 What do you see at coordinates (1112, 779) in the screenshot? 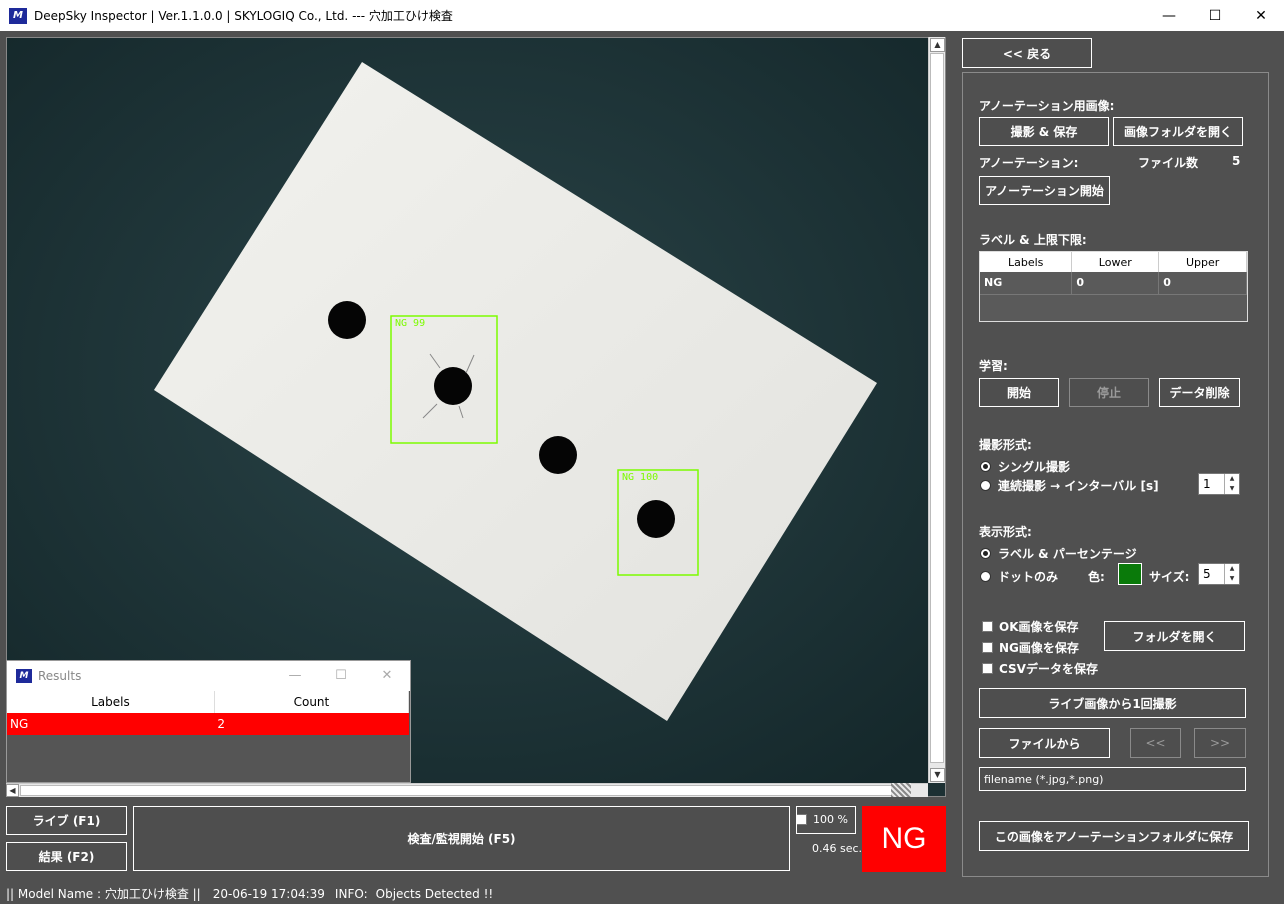
I see `filename-field: filename (*.jpg,*.png)` at bounding box center [1112, 779].